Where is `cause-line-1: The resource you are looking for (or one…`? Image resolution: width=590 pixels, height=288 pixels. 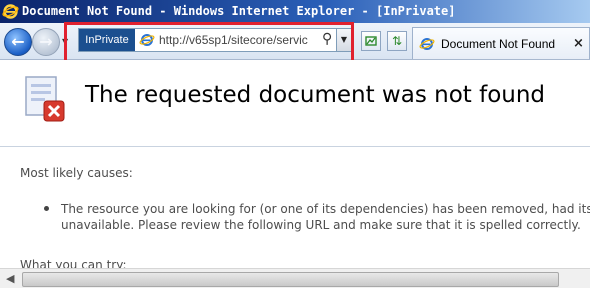 cause-line-1: The resource you are looking for (or one… is located at coordinates (325, 209).